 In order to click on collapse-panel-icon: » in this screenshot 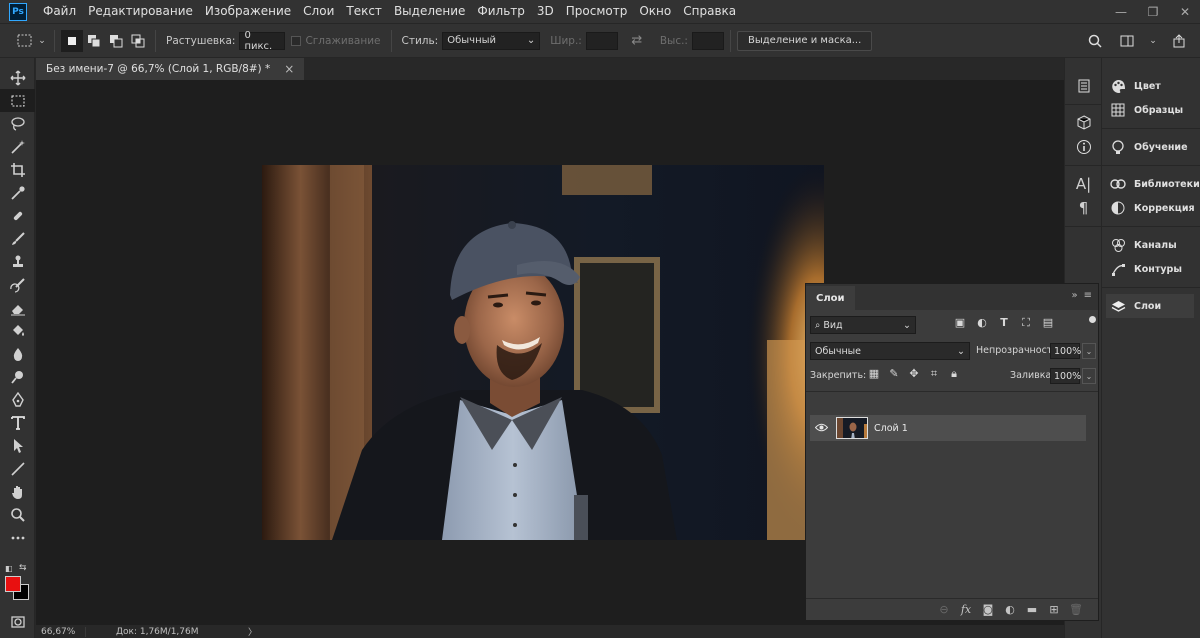, I will do `click(1074, 295)`.